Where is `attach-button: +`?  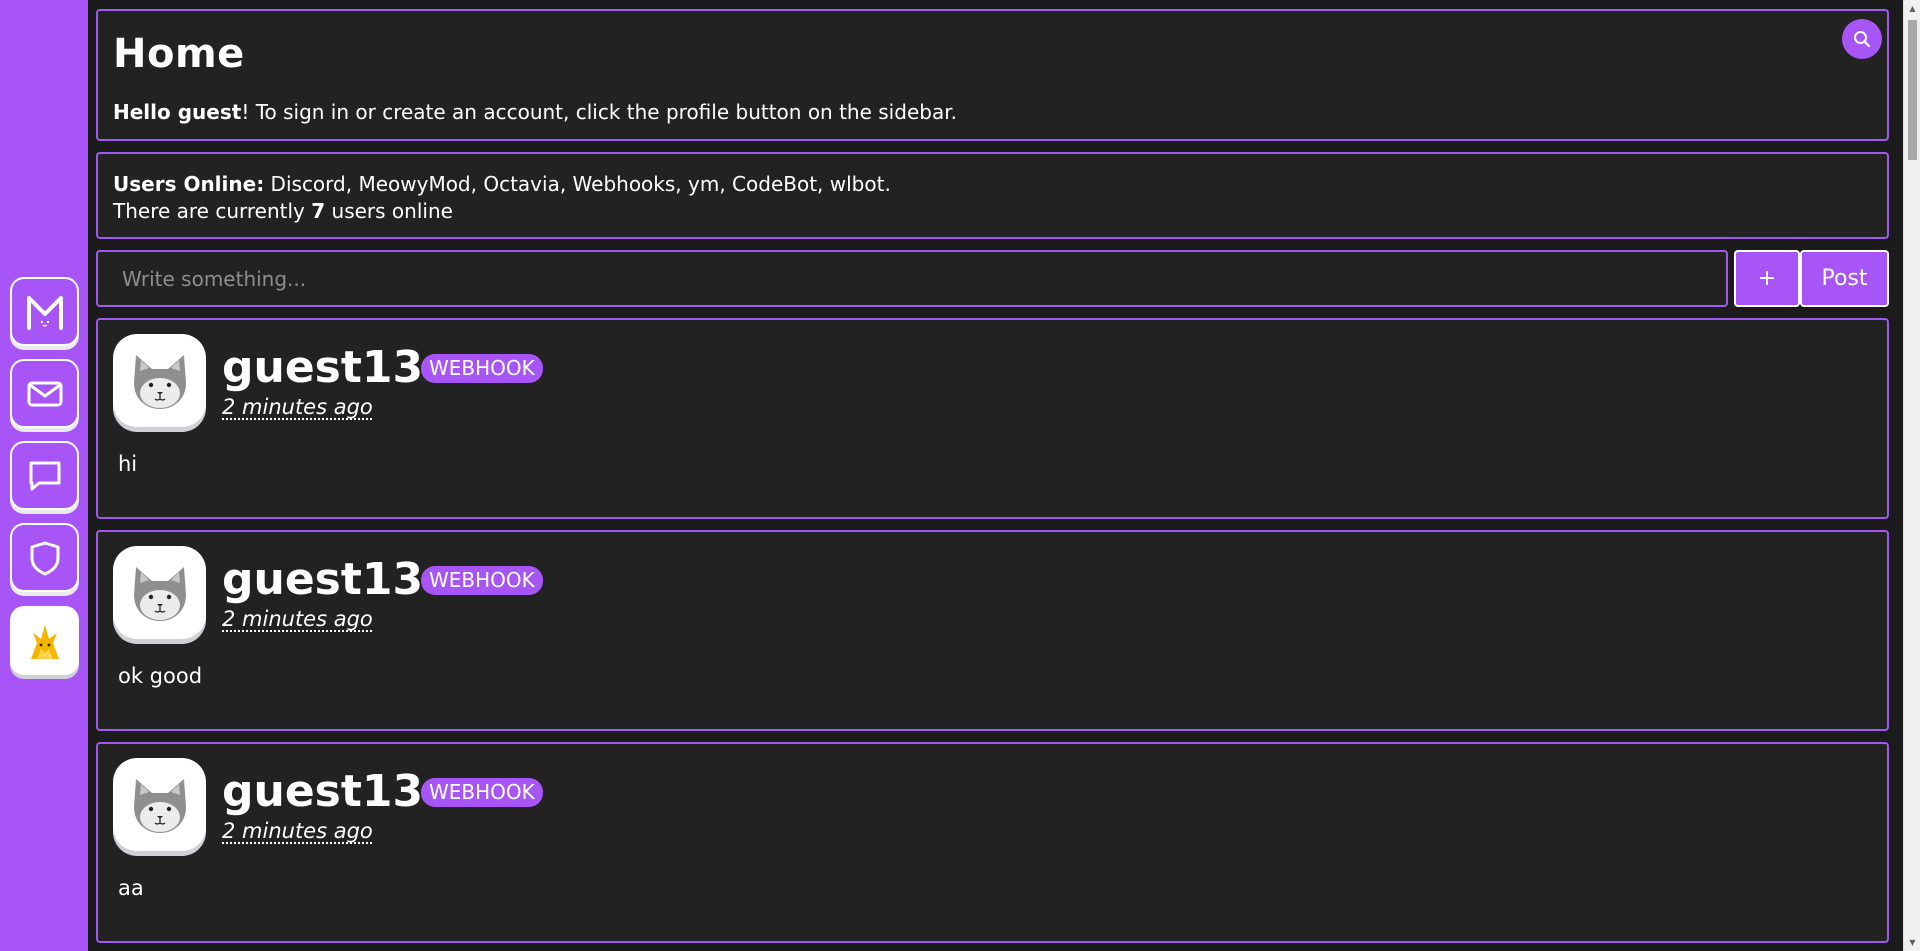
attach-button: + is located at coordinates (1767, 278).